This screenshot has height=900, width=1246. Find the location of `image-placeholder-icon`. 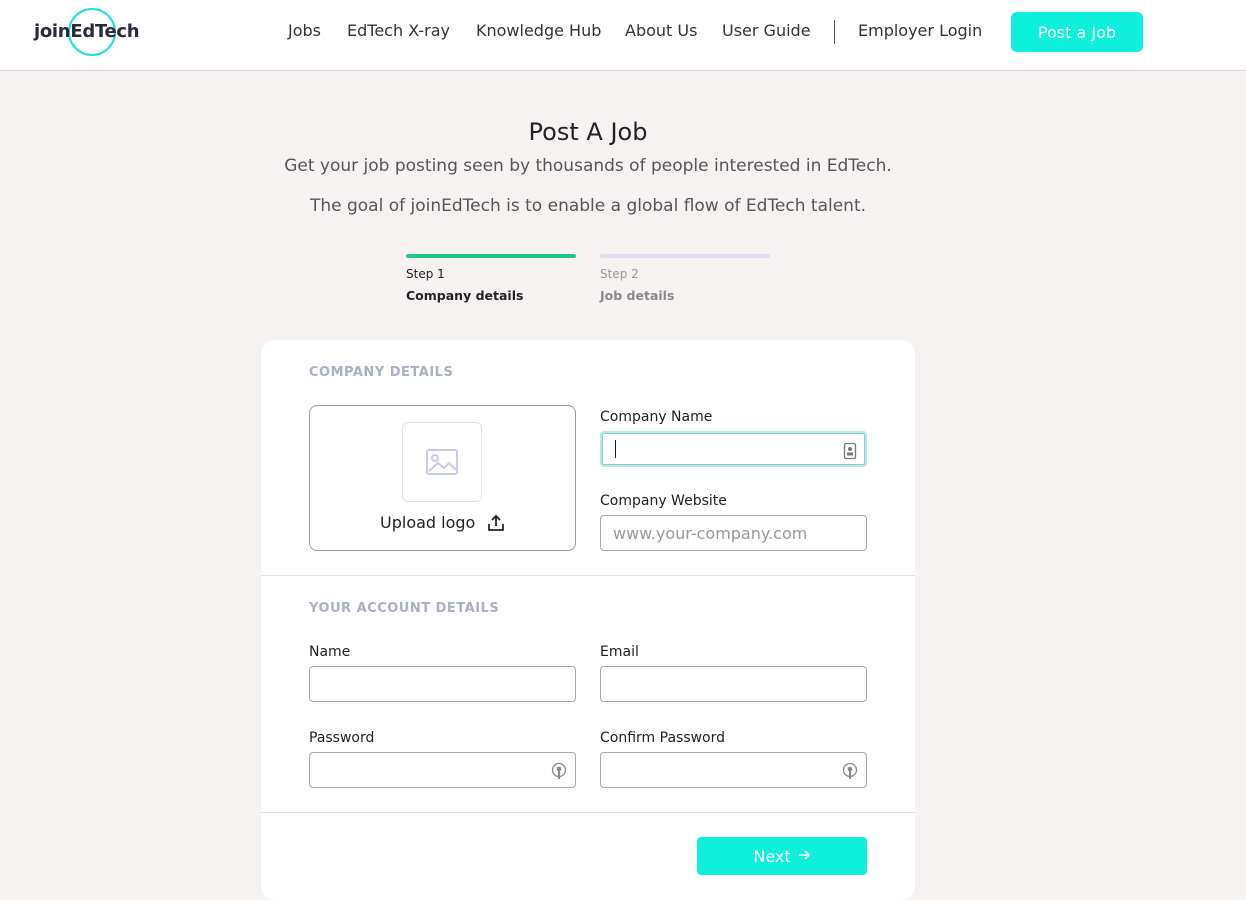

image-placeholder-icon is located at coordinates (442, 462).